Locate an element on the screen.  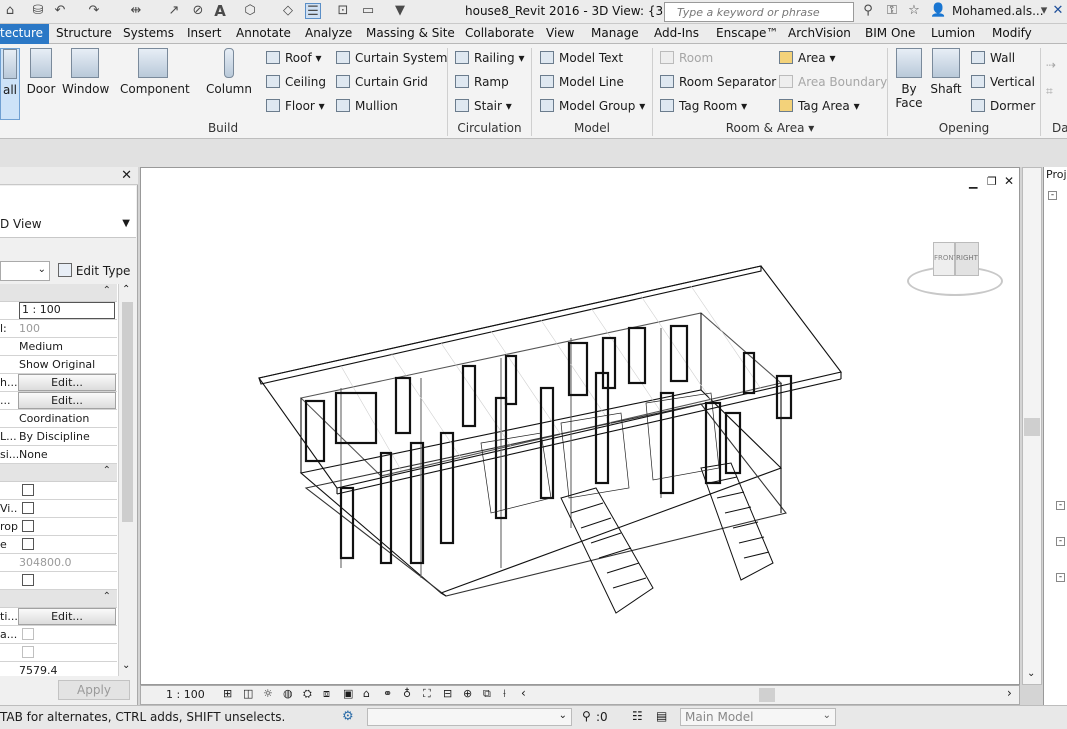
datum-grid-icon: ⌗ is located at coordinates (1049, 91).